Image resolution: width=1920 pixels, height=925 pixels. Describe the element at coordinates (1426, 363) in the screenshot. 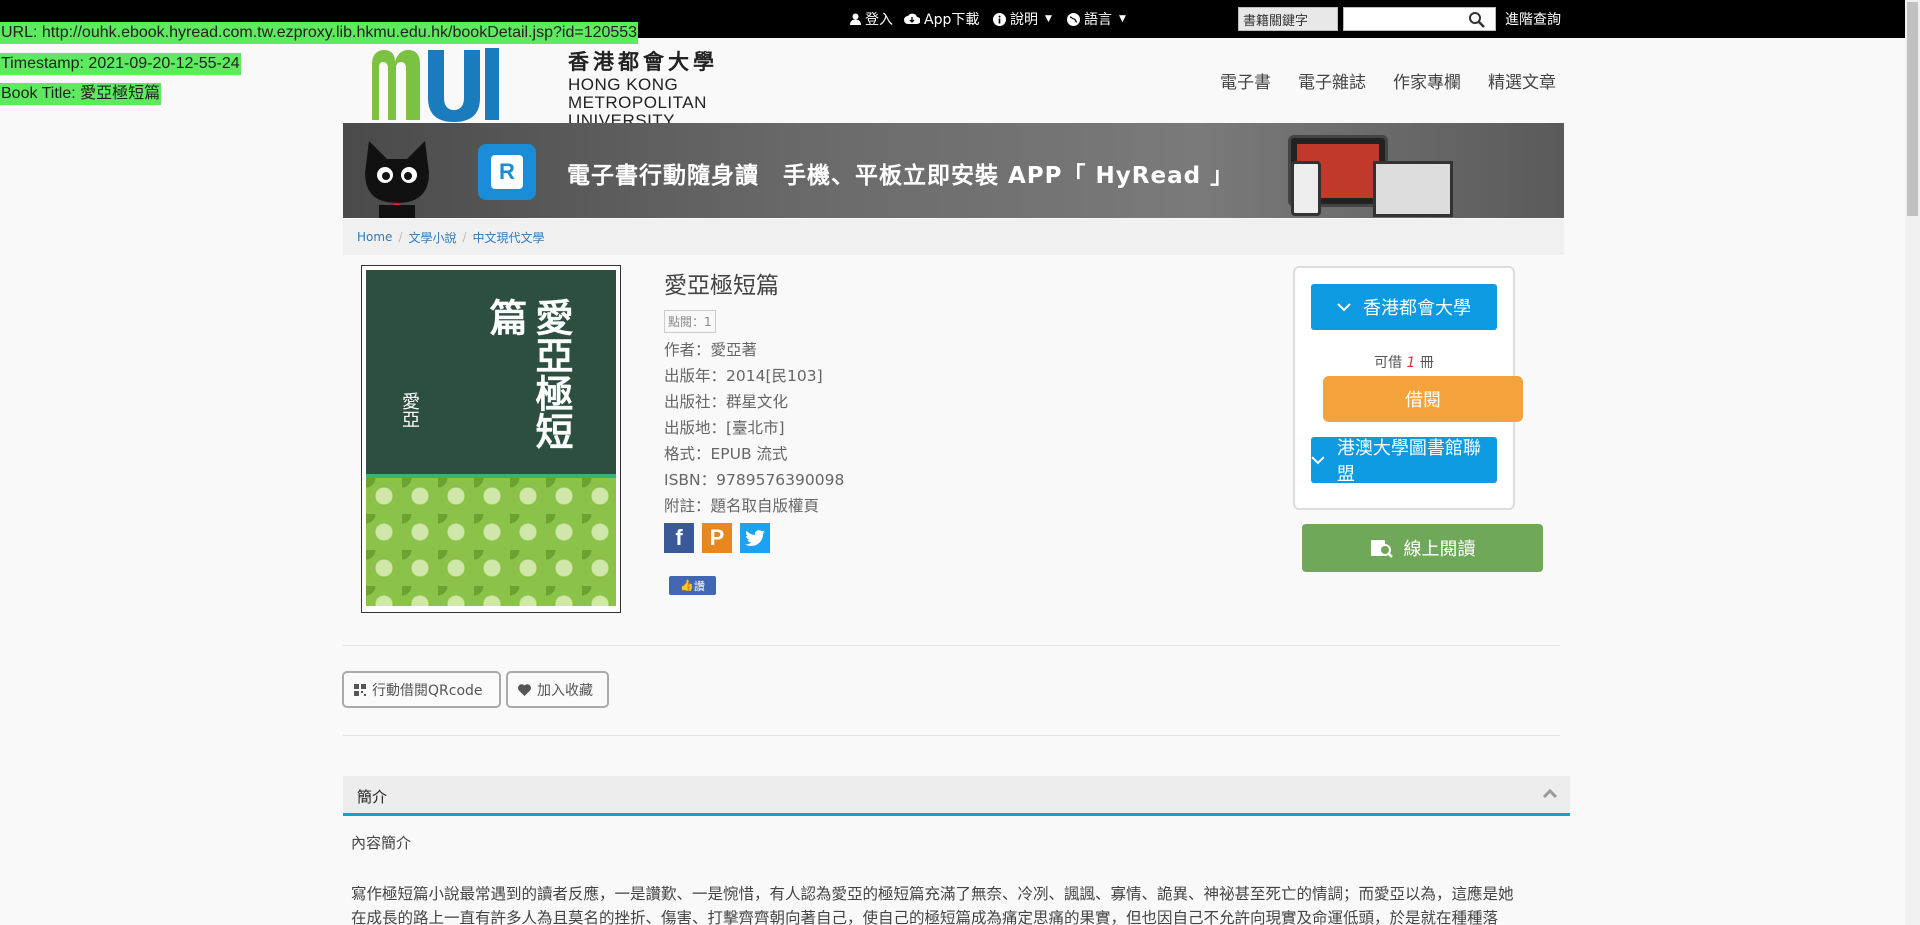

I see `avail-suffix: 冊` at that location.